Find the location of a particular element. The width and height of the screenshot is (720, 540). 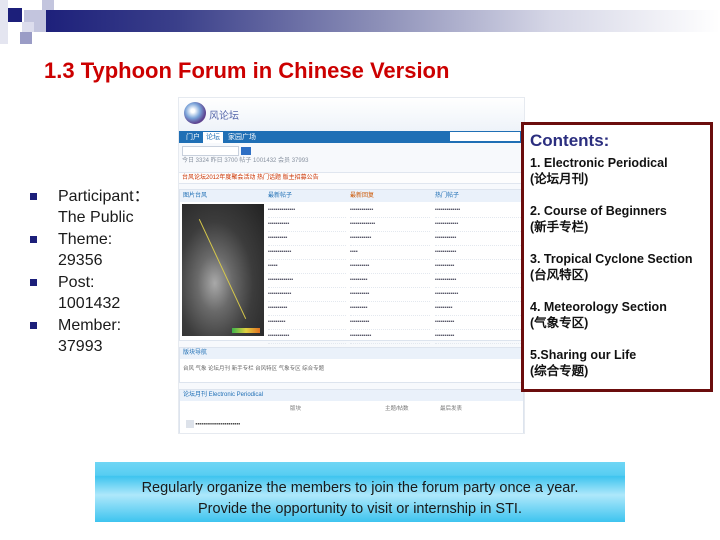

section-panel-title: 版块导航 is located at coordinates (351, 353).